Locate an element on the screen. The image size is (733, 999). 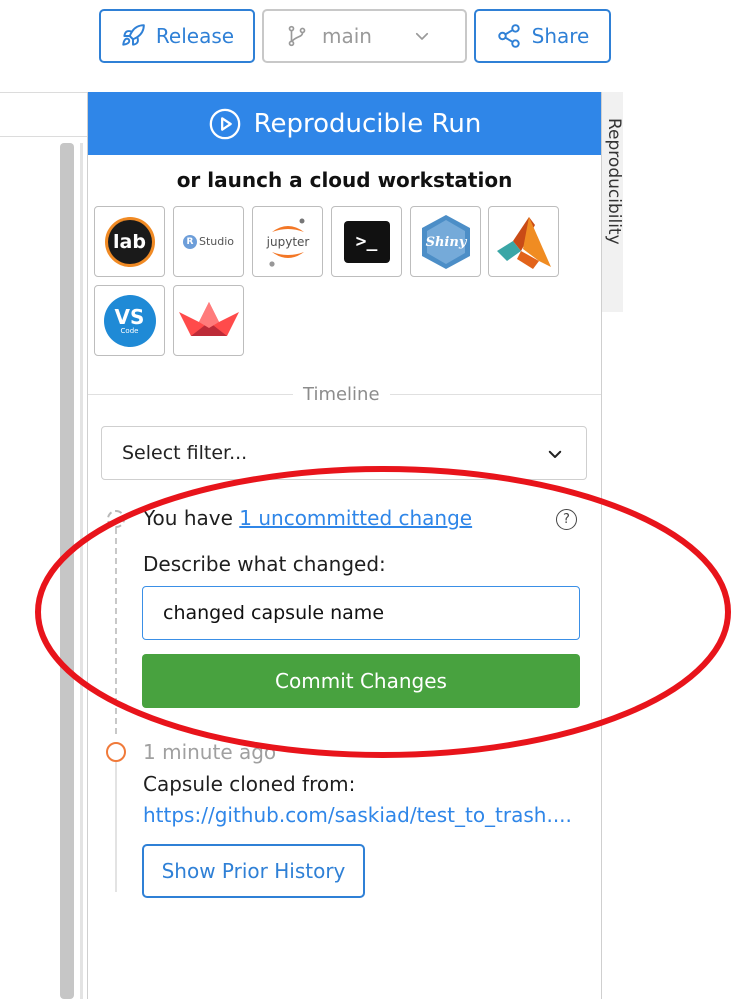
streamlit-tile is located at coordinates (208, 320).